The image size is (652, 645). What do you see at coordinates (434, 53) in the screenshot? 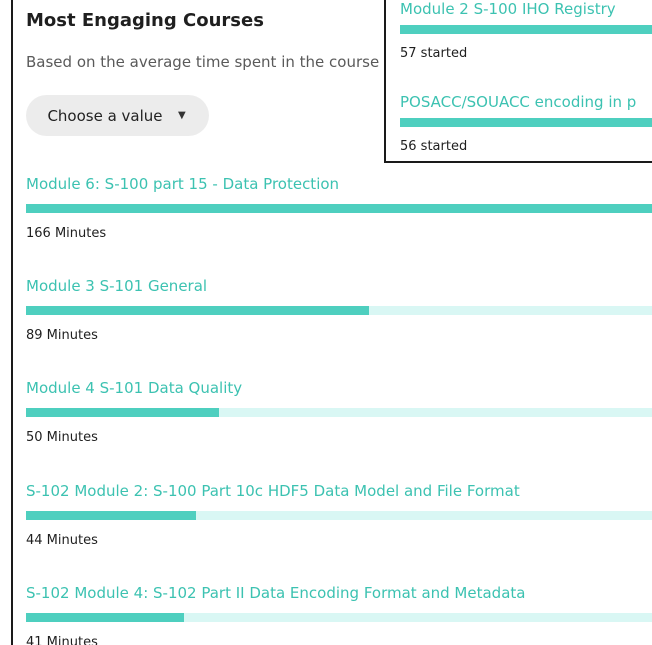
I see `popup-started-count: 57 started` at bounding box center [434, 53].